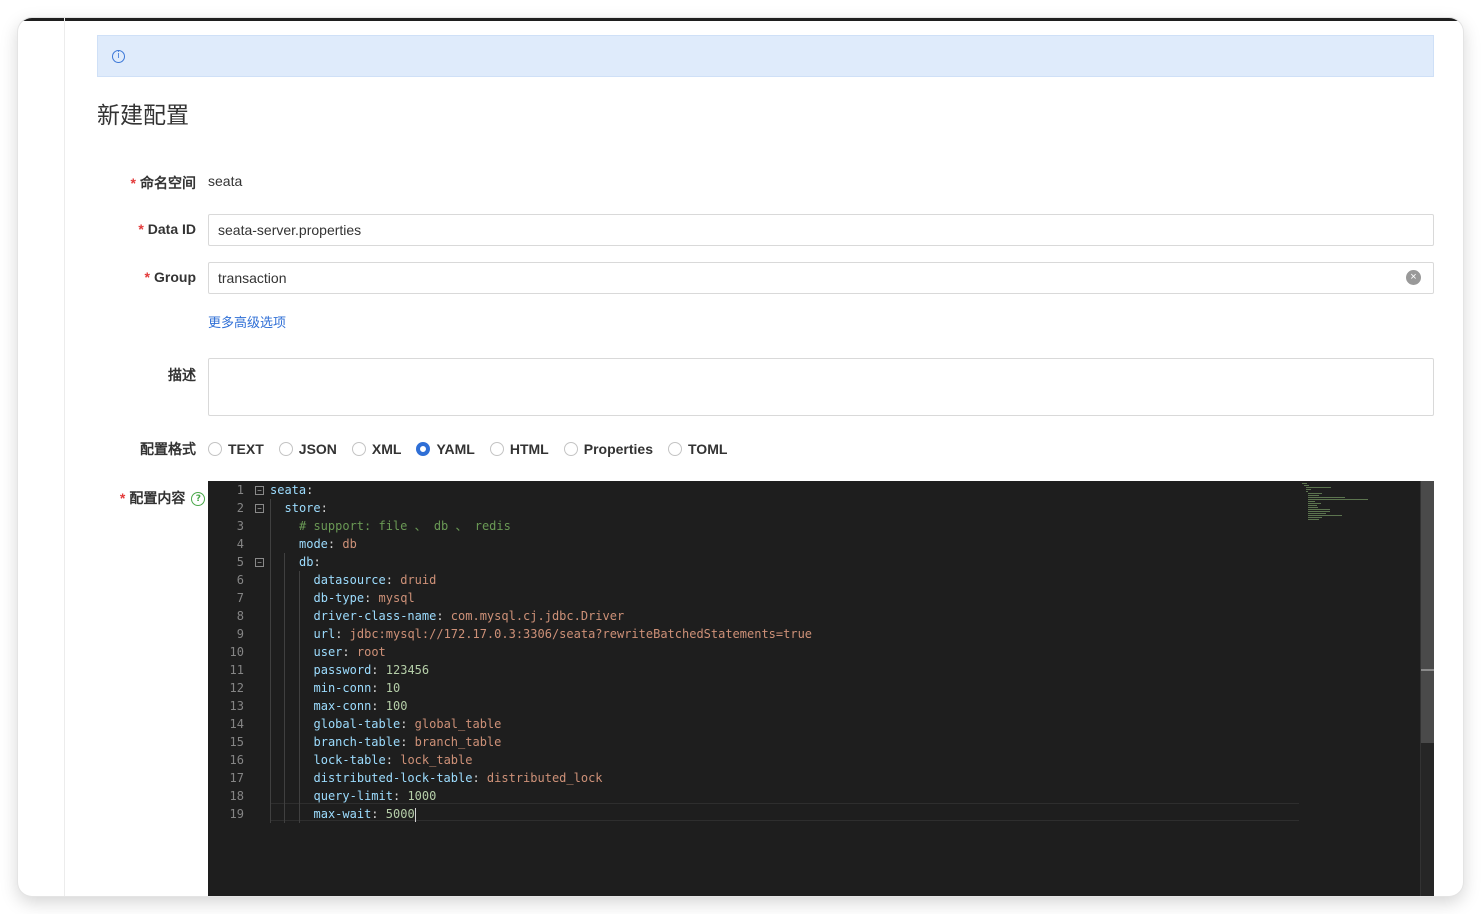 The image size is (1481, 914). Describe the element at coordinates (350, 652) in the screenshot. I see `code-line: user: root` at that location.